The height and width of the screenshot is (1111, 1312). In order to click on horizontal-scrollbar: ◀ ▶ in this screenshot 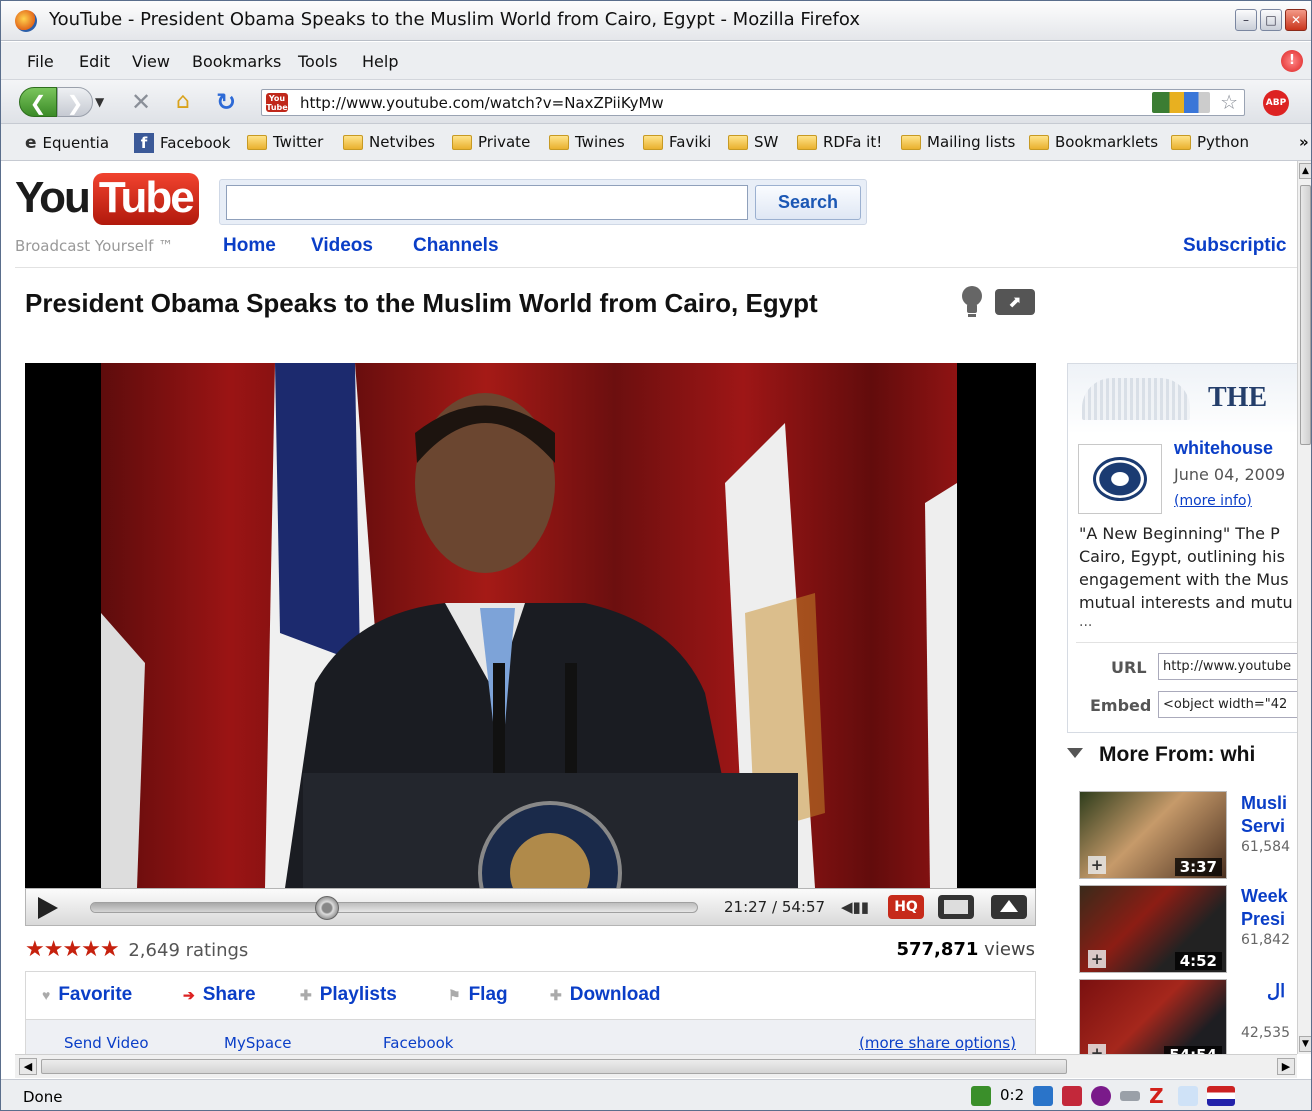, I will do `click(656, 1066)`.